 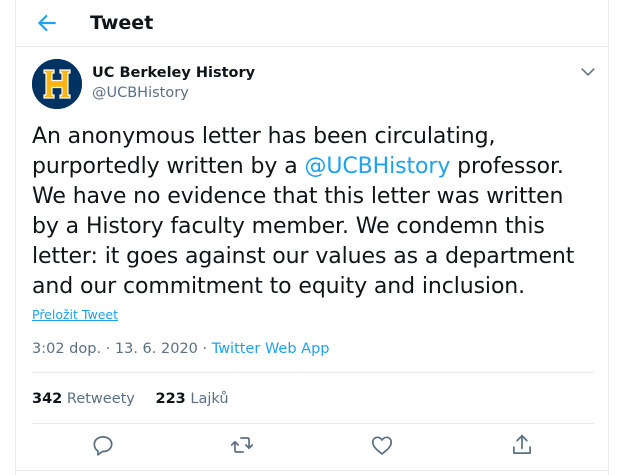 I want to click on likes-stat: 223 Lajků, so click(x=192, y=399).